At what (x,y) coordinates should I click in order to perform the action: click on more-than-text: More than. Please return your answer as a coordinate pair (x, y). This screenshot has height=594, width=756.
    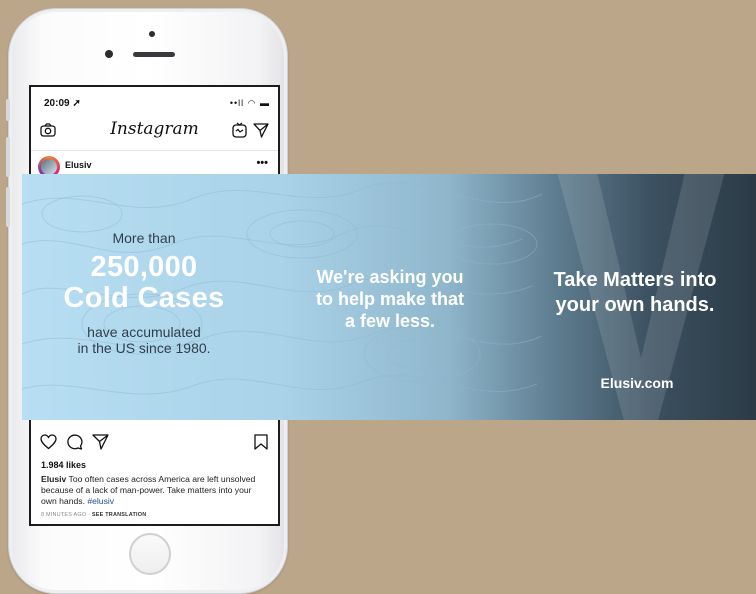
    Looking at the image, I should click on (144, 238).